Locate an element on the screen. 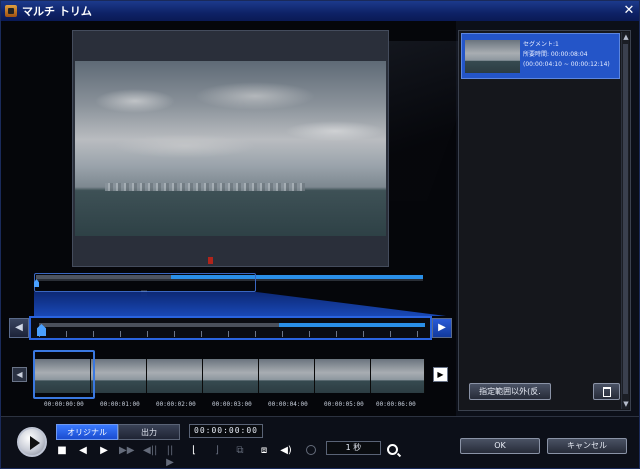 The height and width of the screenshot is (469, 640). zoom-track-segment is located at coordinates (352, 325).